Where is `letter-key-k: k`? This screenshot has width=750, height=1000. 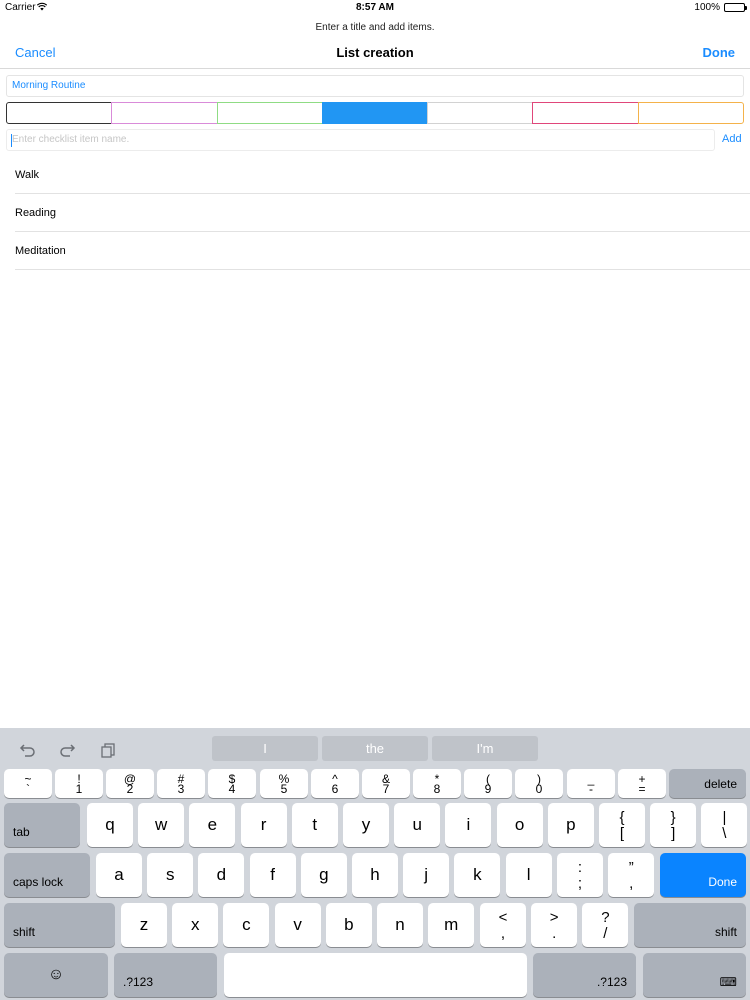
letter-key-k: k is located at coordinates (477, 875).